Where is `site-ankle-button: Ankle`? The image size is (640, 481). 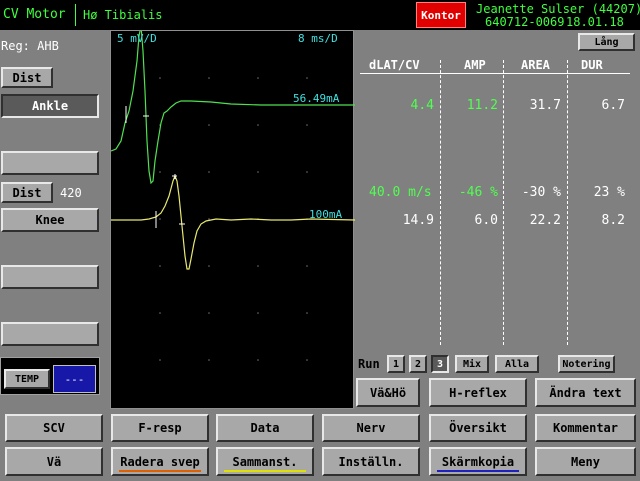 site-ankle-button: Ankle is located at coordinates (50, 106).